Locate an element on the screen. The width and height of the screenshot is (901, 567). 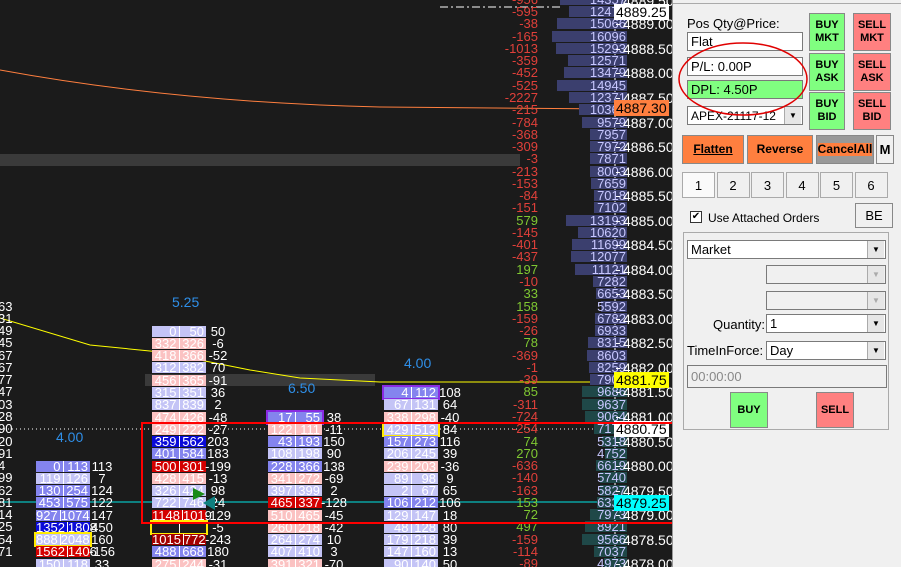
reverse-button: Reverse is located at coordinates (780, 149).